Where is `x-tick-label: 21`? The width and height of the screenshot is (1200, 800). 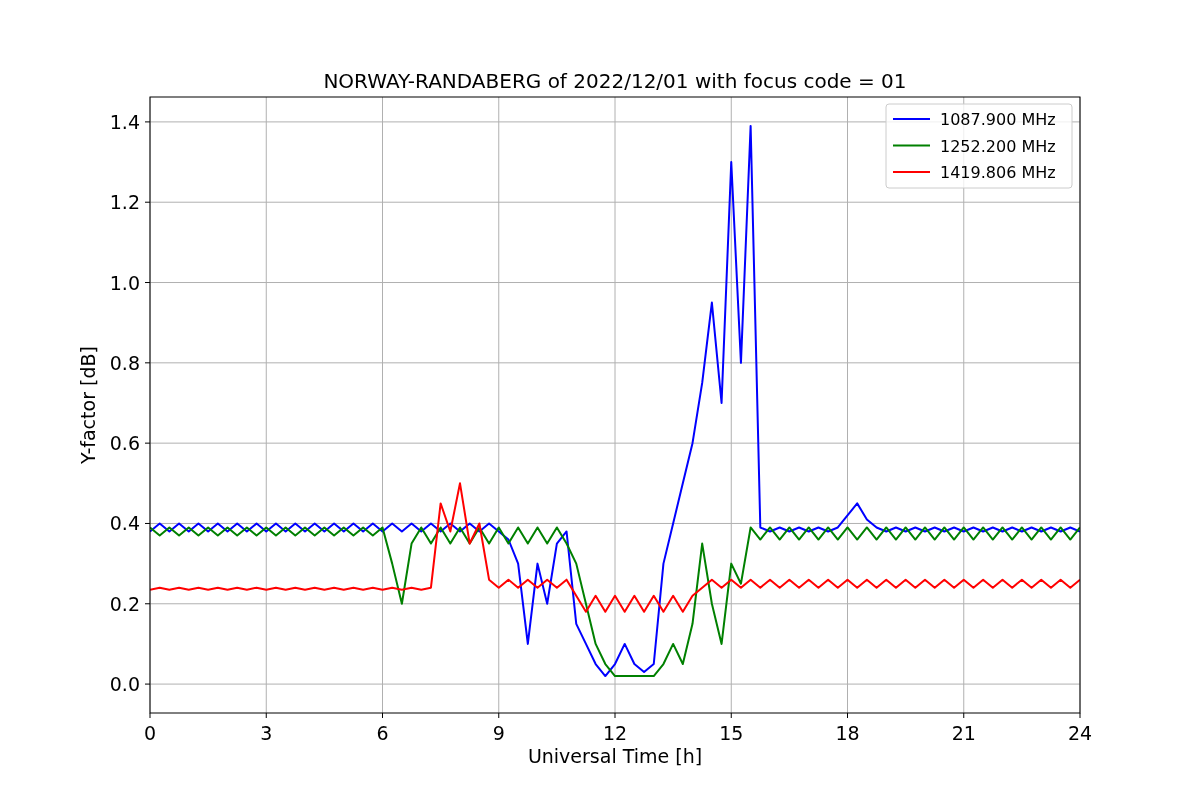 x-tick-label: 21 is located at coordinates (963, 733).